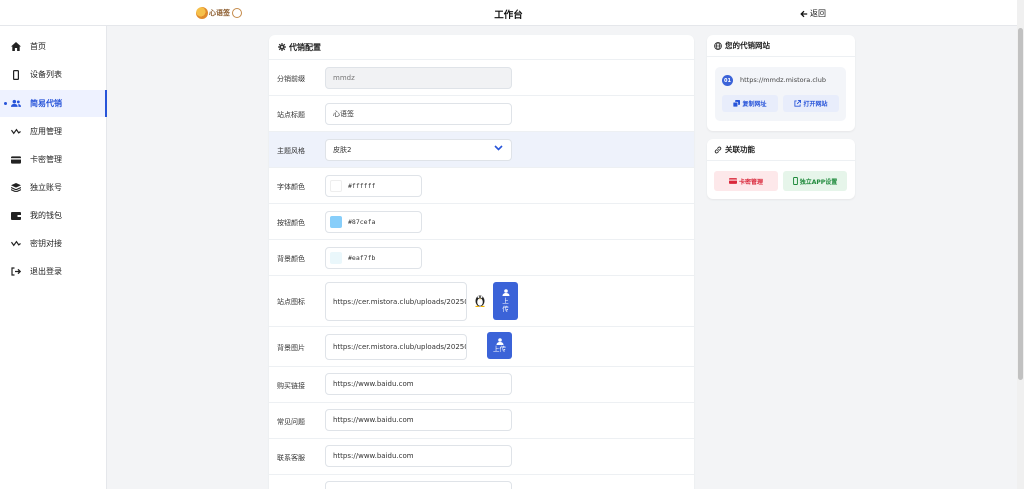 The image size is (1024, 489). What do you see at coordinates (291, 79) in the screenshot?
I see `prefix-label: 分销前缀` at bounding box center [291, 79].